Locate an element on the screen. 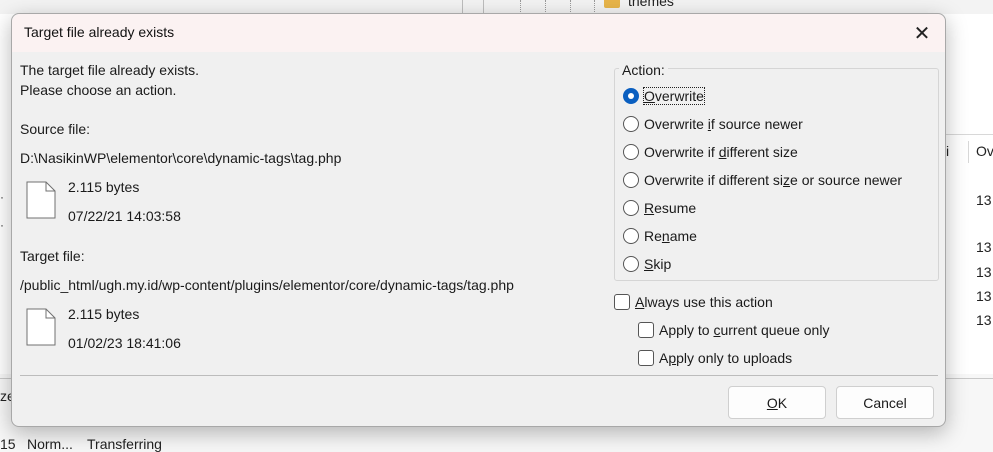 This screenshot has width=993, height=452. tree-item-themes: themes is located at coordinates (651, 4).